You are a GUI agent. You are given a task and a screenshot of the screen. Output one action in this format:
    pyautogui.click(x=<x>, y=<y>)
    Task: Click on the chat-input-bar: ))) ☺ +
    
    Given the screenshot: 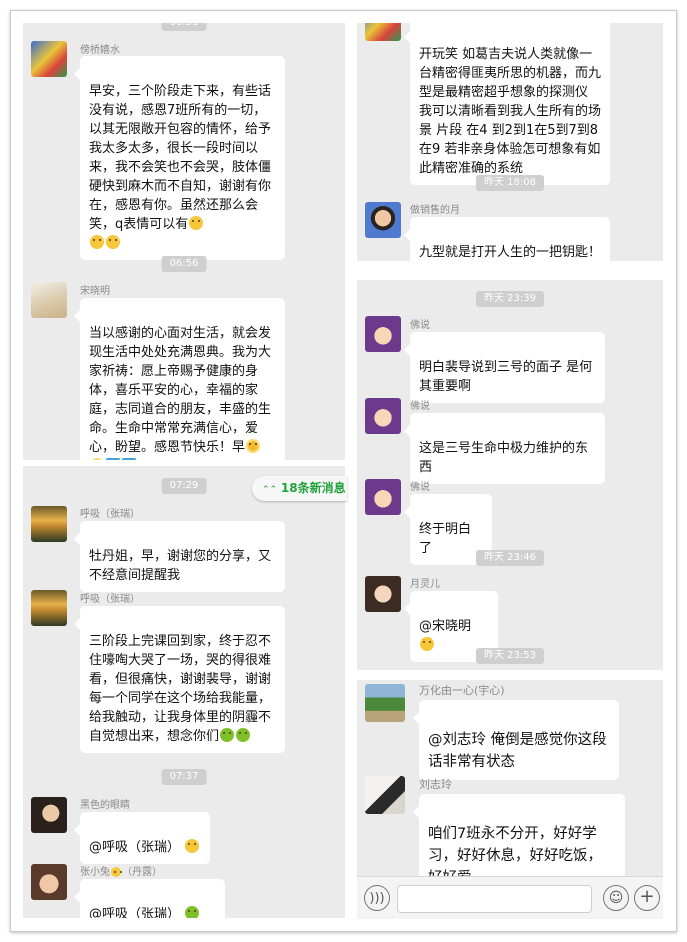 What is the action you would take?
    pyautogui.click(x=510, y=897)
    